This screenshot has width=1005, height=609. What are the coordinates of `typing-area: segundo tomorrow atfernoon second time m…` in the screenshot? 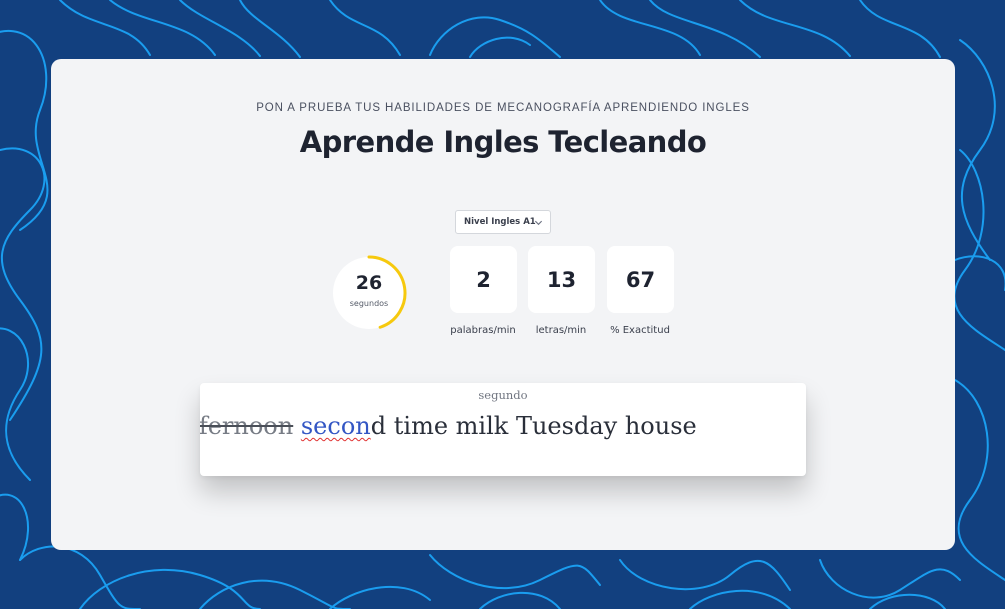 It's located at (503, 429).